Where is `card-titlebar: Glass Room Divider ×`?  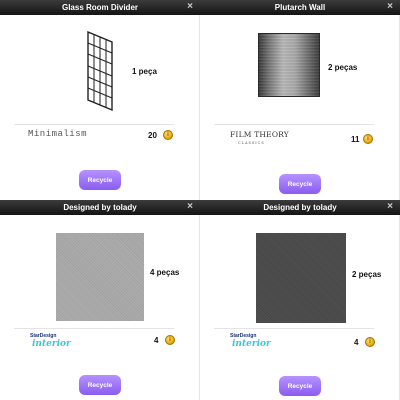 card-titlebar: Glass Room Divider × is located at coordinates (100, 7).